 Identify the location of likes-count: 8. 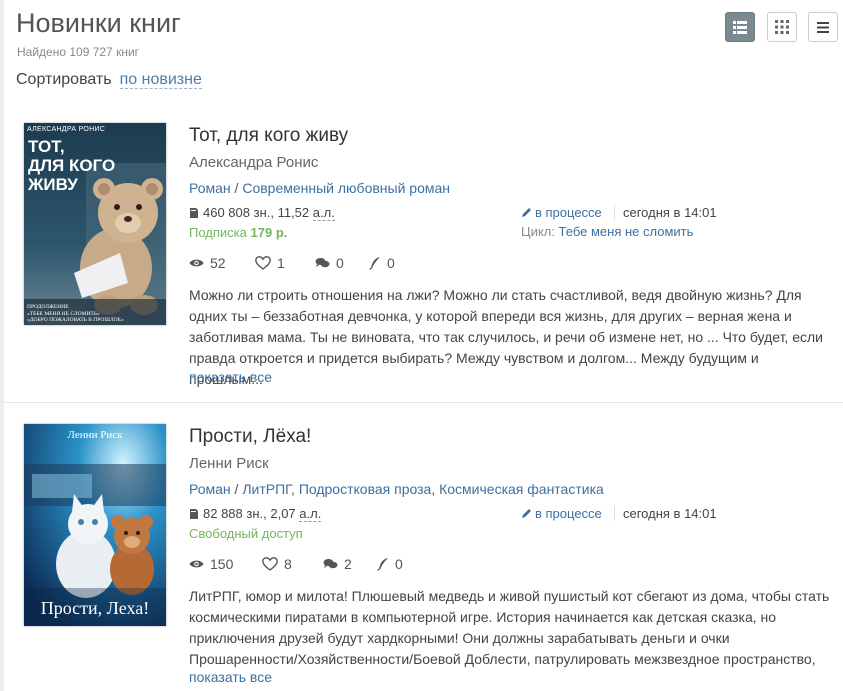
(288, 564).